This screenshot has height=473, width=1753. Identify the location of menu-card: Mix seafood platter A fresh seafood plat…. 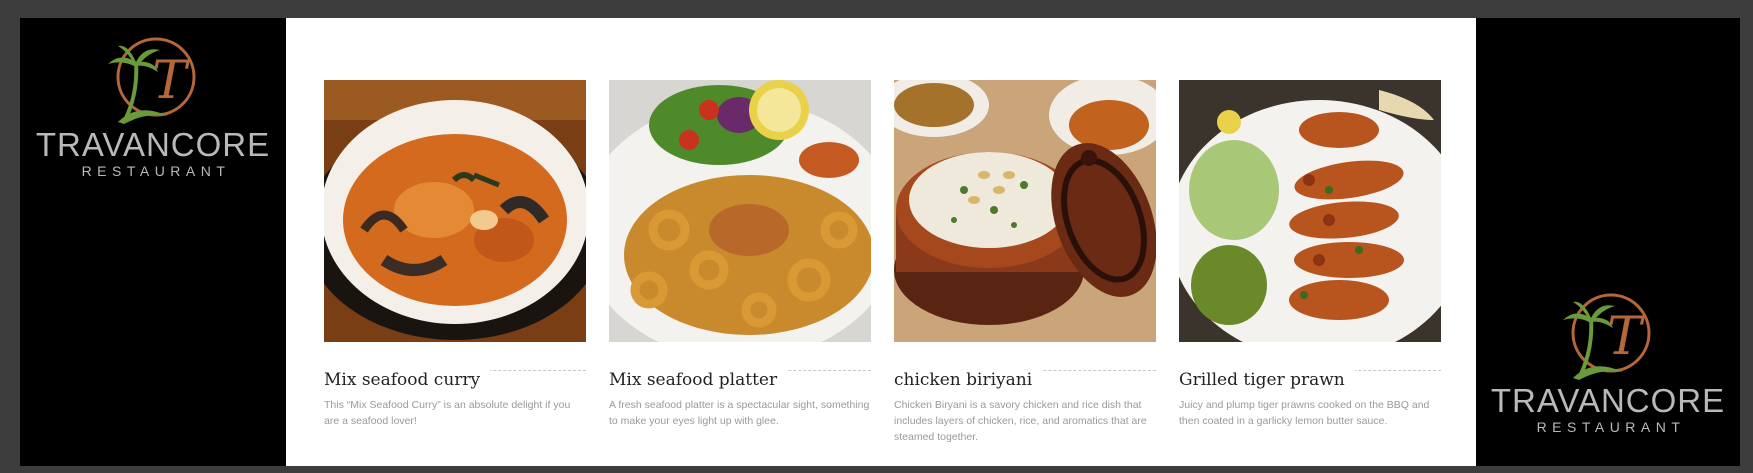
(740, 254).